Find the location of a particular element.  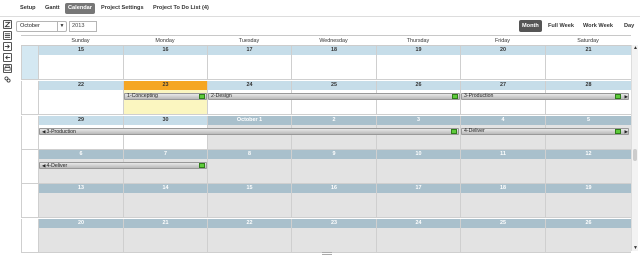

month-select: October ▼ is located at coordinates (41, 26).